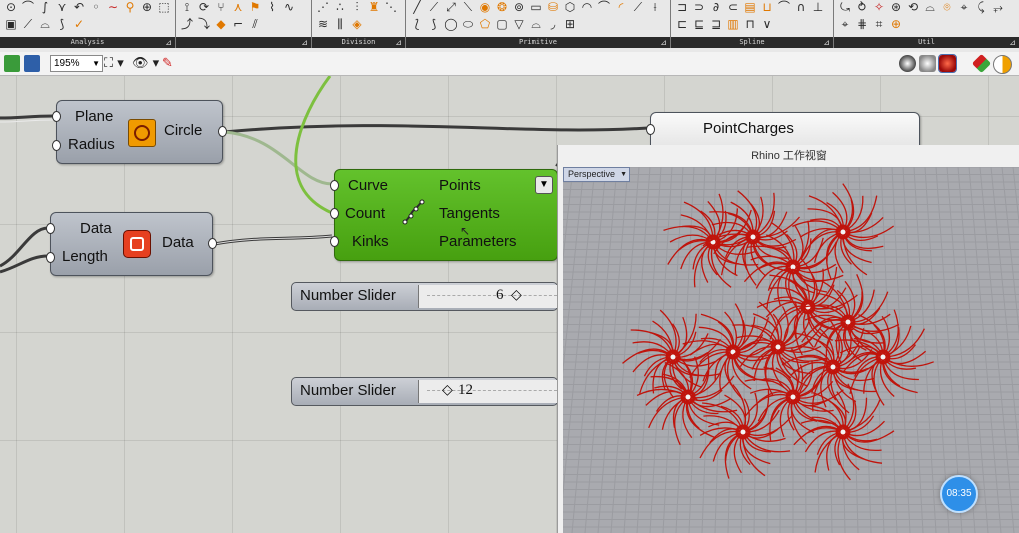 This screenshot has width=1019, height=533. What do you see at coordinates (114, 63) in the screenshot?
I see `zoom-extents-icon: ⛶ ▾` at bounding box center [114, 63].